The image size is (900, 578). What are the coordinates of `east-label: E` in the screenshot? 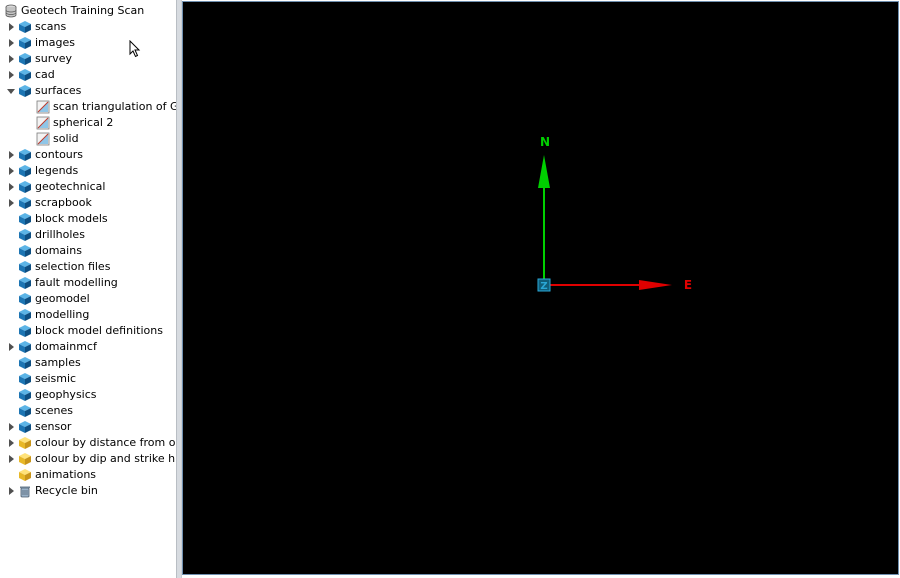 It's located at (688, 285).